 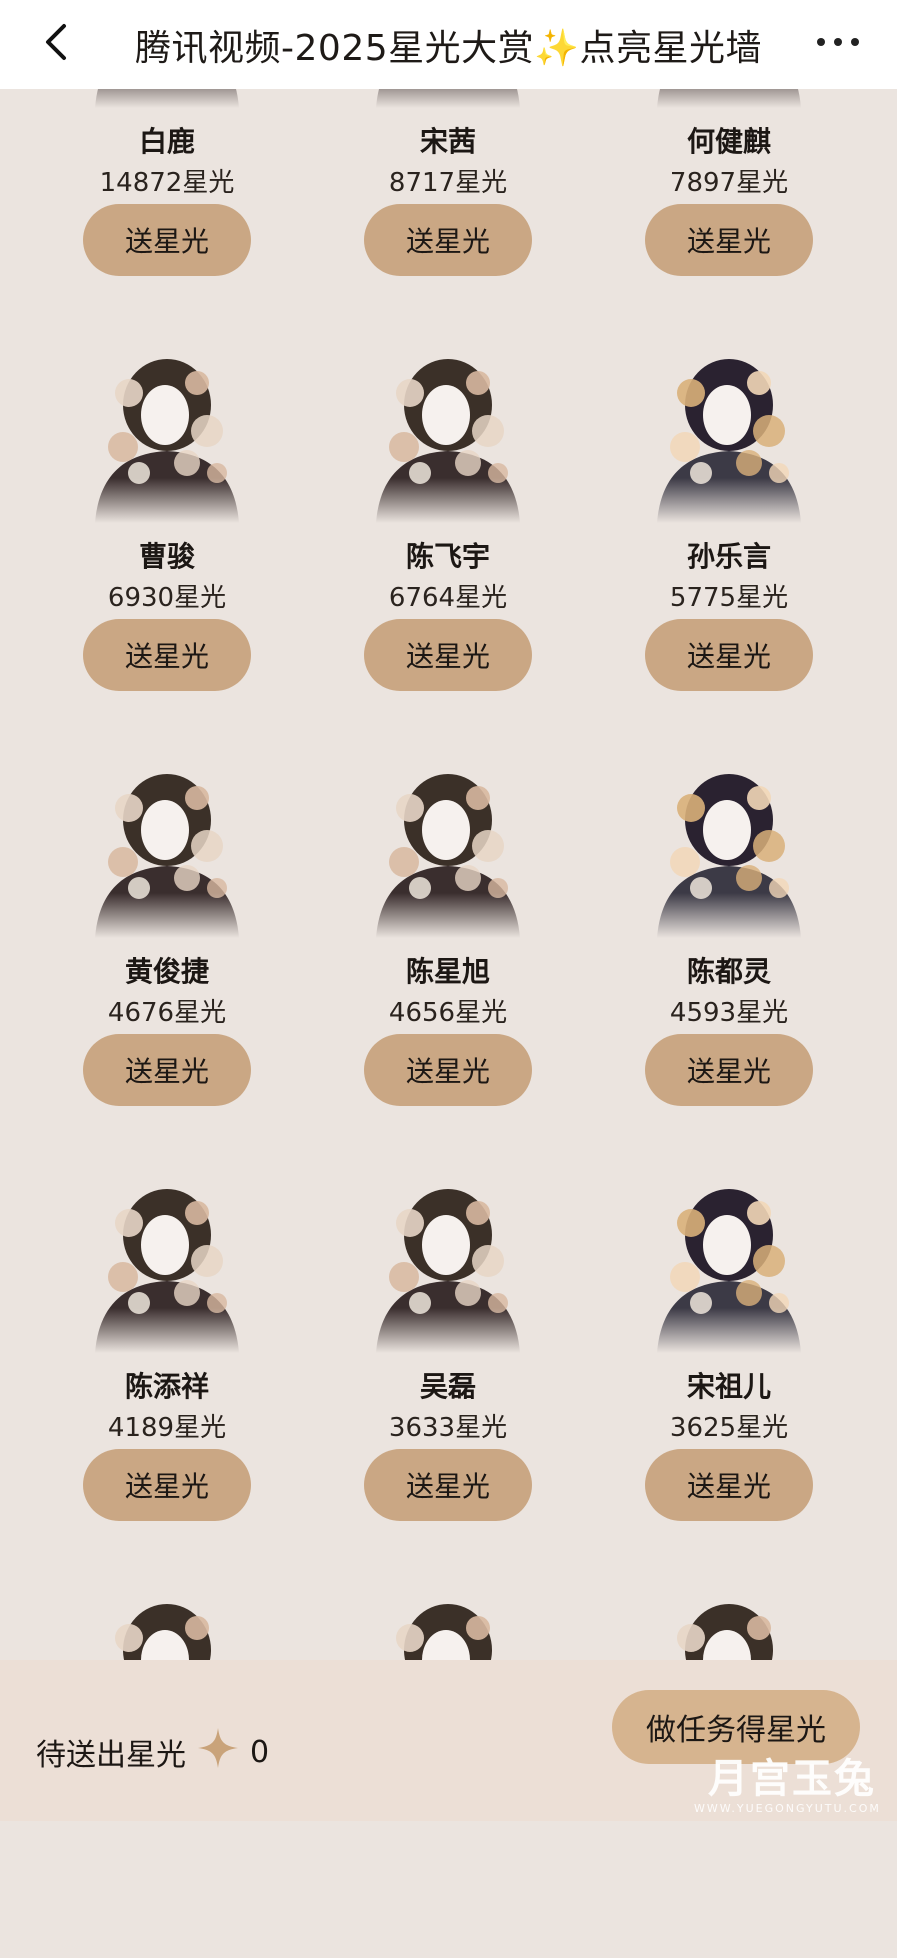 I want to click on artist-name: 何健麒, so click(x=728, y=141).